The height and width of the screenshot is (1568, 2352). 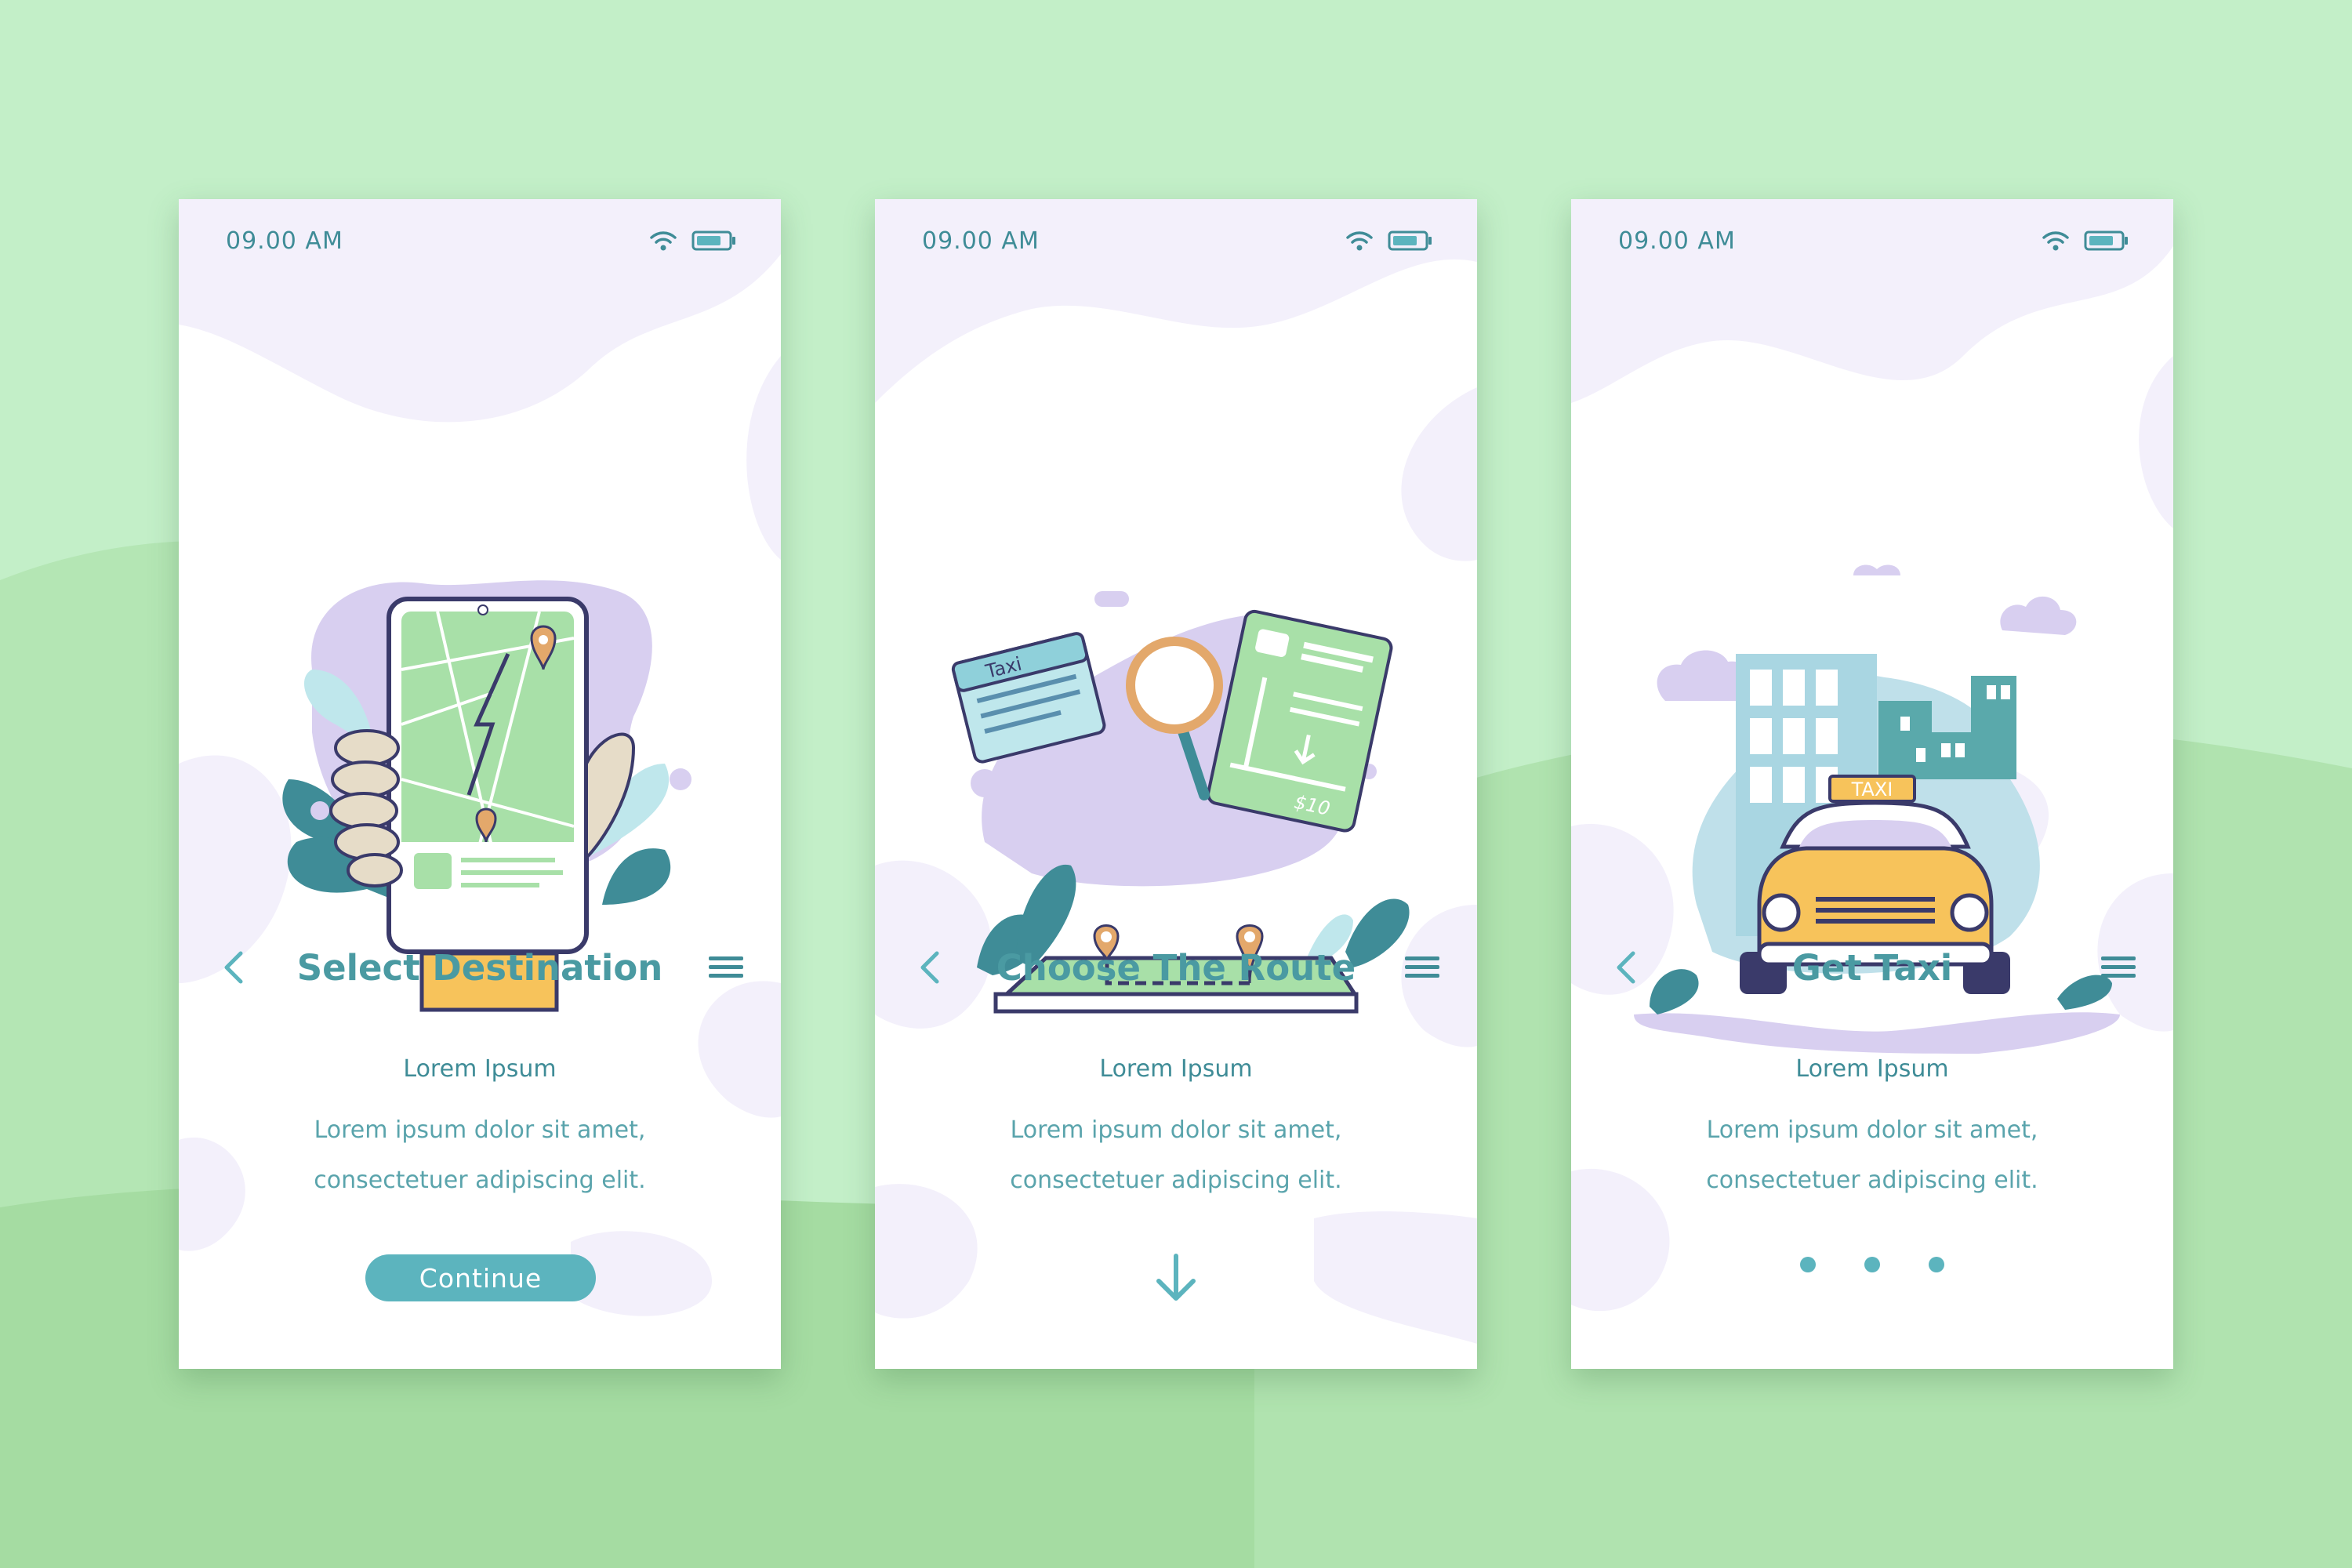 I want to click on page-title: Get Taxi, so click(x=1872, y=967).